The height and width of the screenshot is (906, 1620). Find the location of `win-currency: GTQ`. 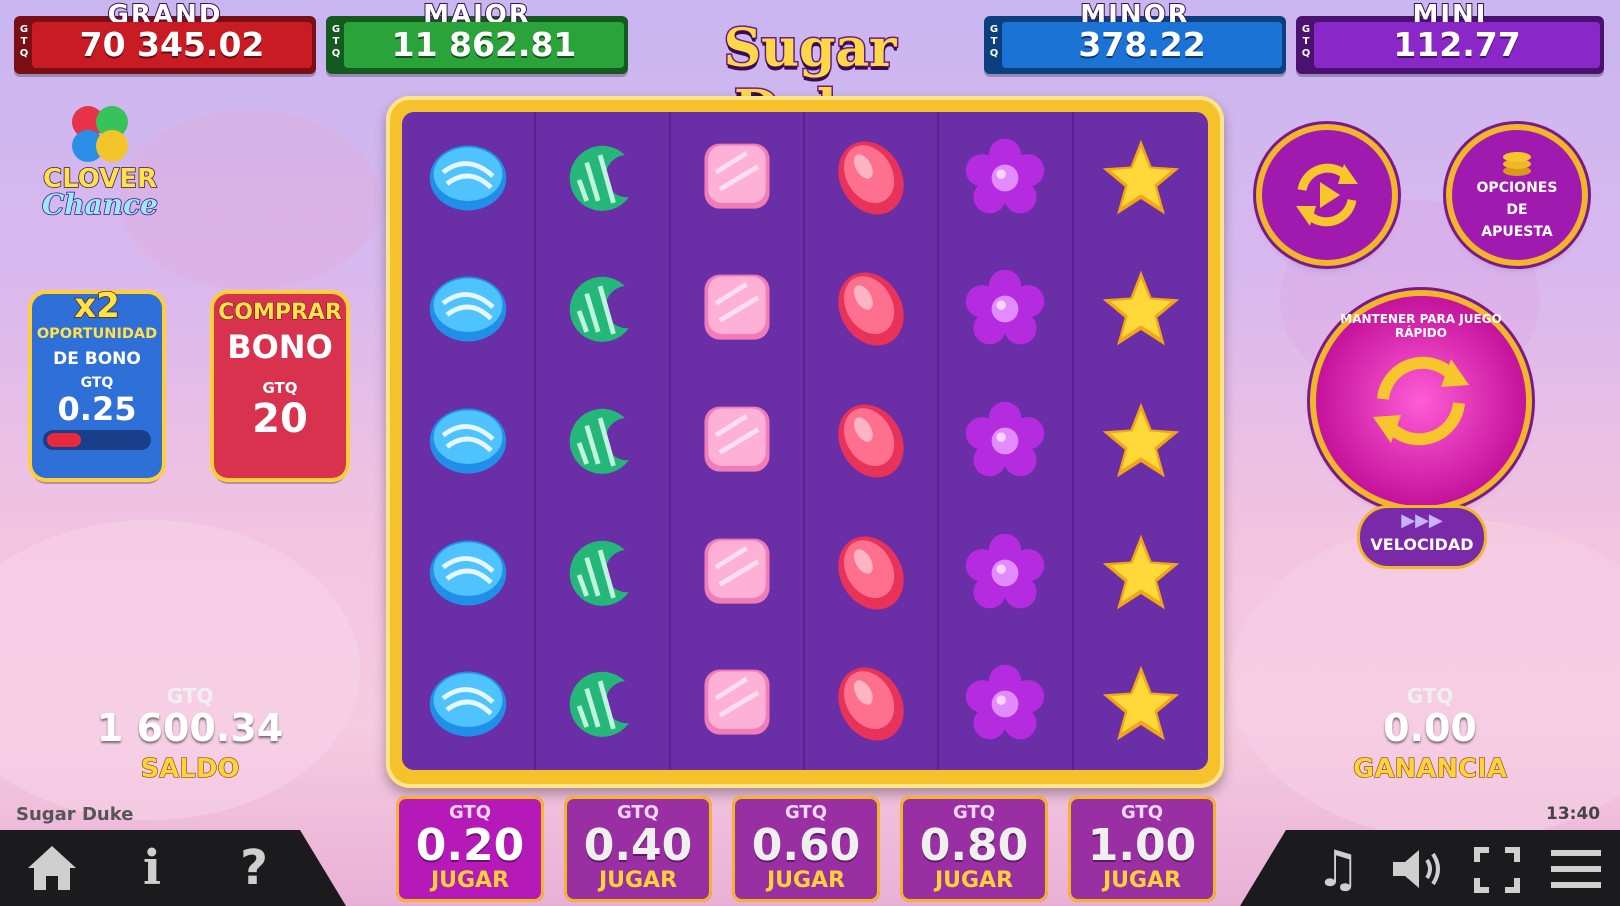

win-currency: GTQ is located at coordinates (1430, 696).